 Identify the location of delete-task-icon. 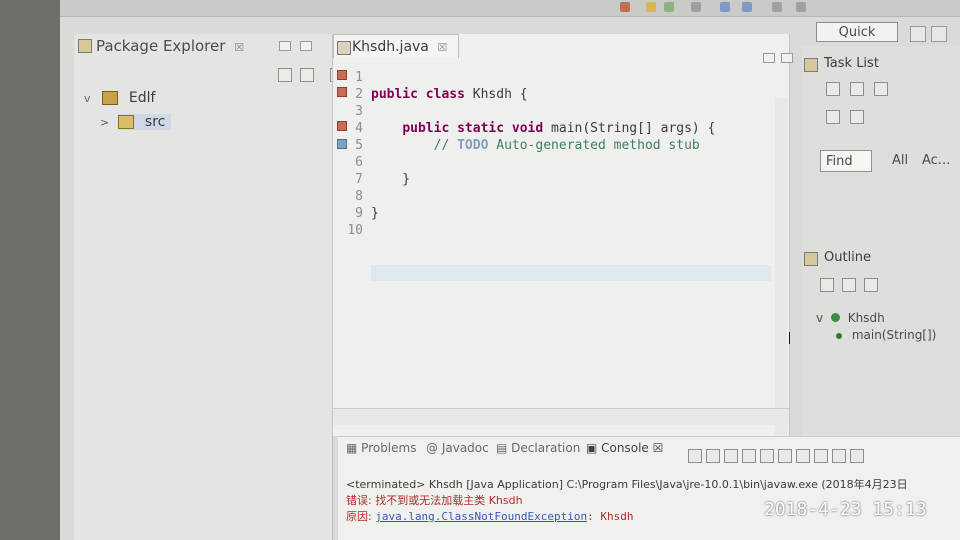
(833, 117).